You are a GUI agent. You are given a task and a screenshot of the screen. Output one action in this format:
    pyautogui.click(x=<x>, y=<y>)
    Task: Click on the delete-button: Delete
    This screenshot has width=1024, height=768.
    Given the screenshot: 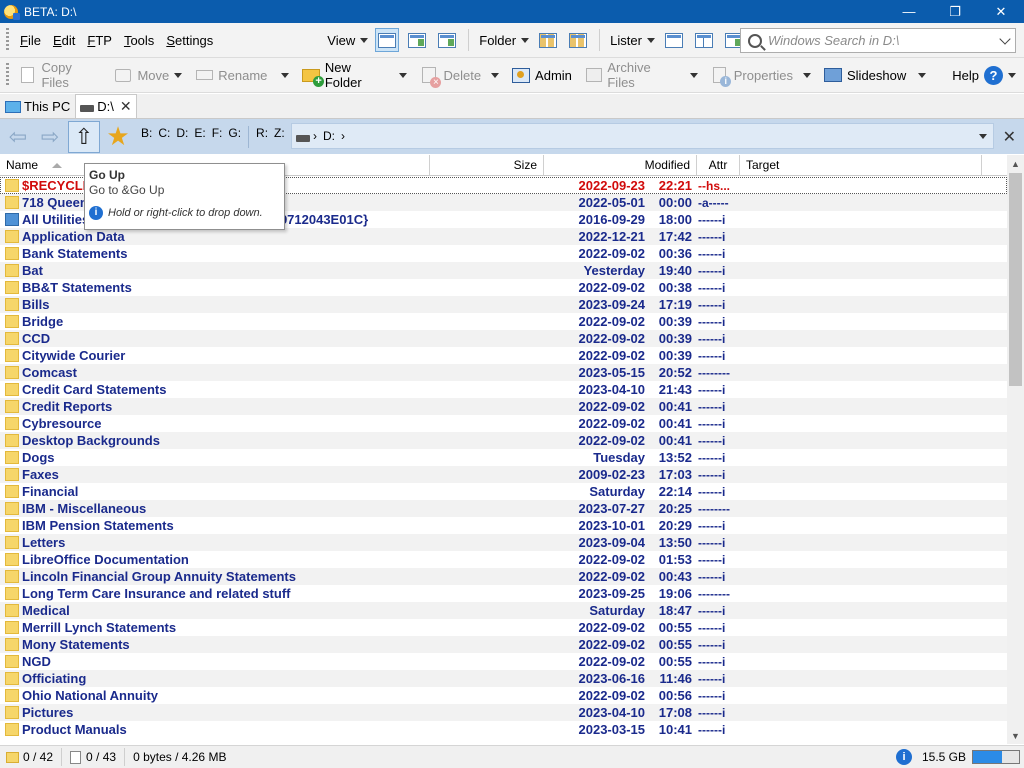 What is the action you would take?
    pyautogui.click(x=459, y=76)
    